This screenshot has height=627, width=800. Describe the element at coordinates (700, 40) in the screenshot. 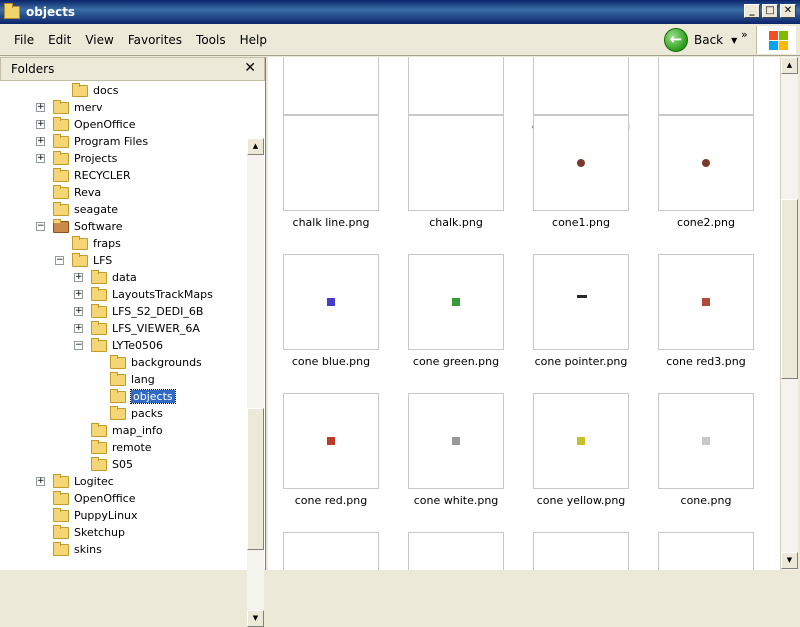

I see `back-button: ← Back ▼` at that location.